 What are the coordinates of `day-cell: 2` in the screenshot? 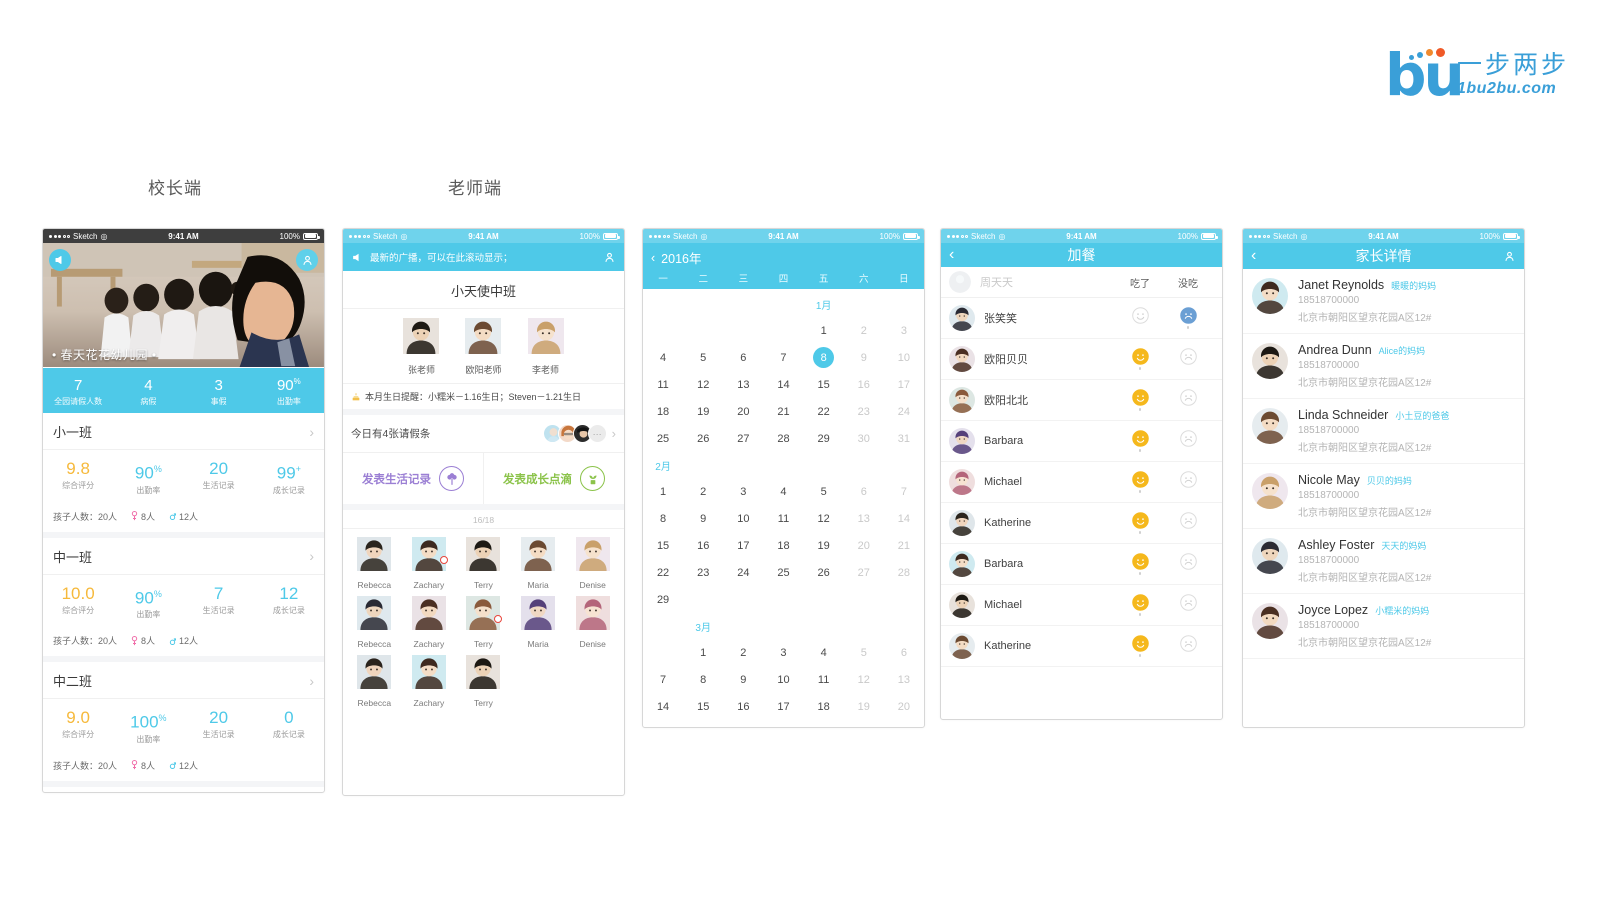 It's located at (743, 652).